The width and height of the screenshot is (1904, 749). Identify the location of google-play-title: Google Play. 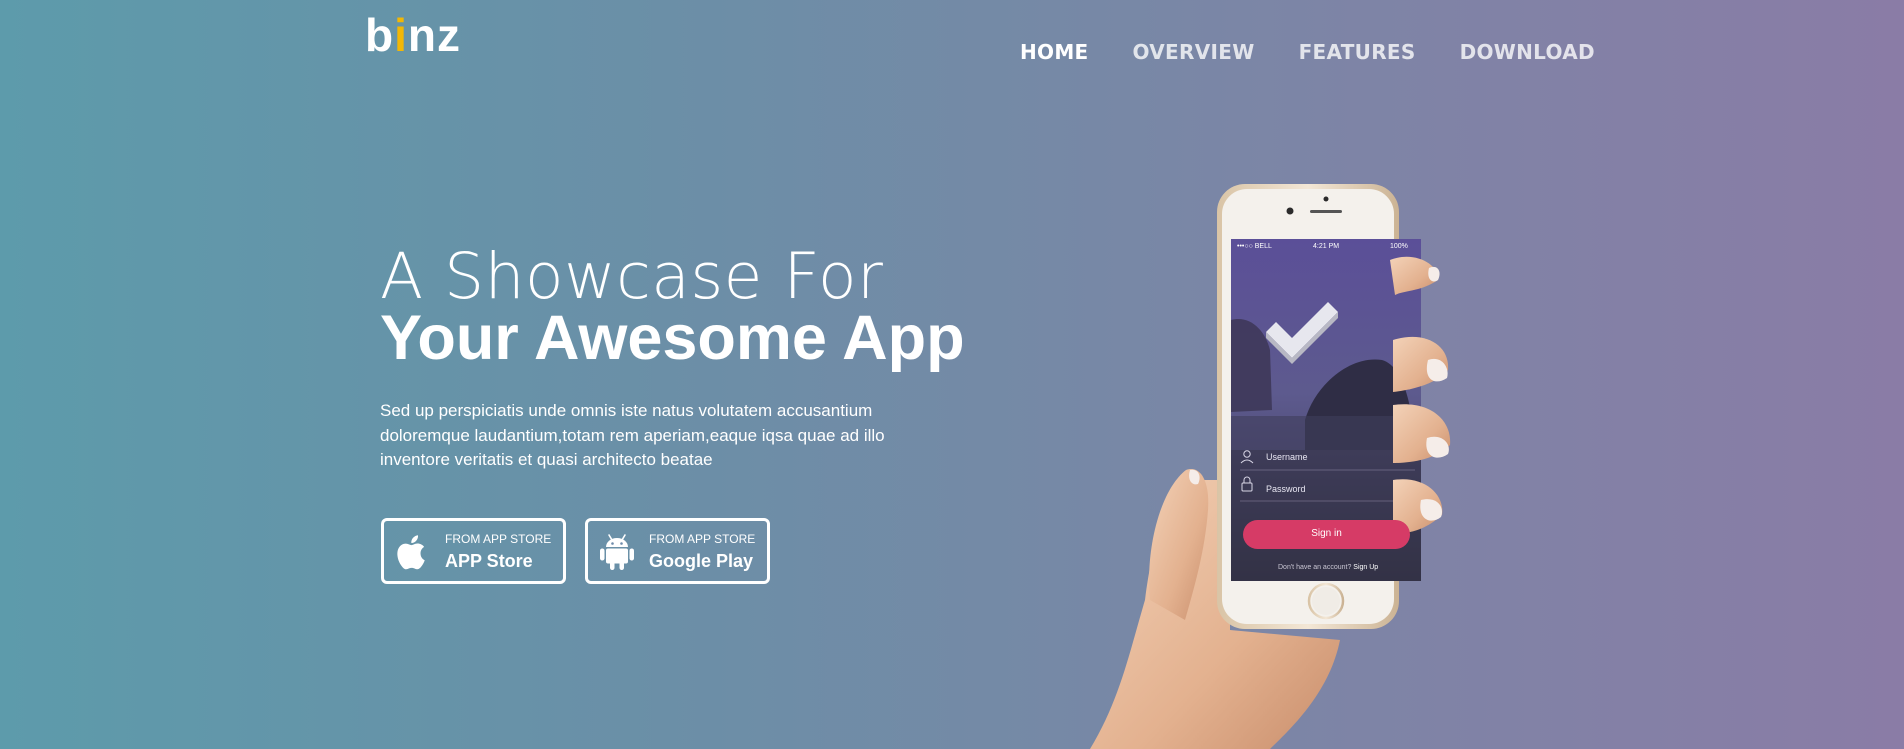
(701, 561).